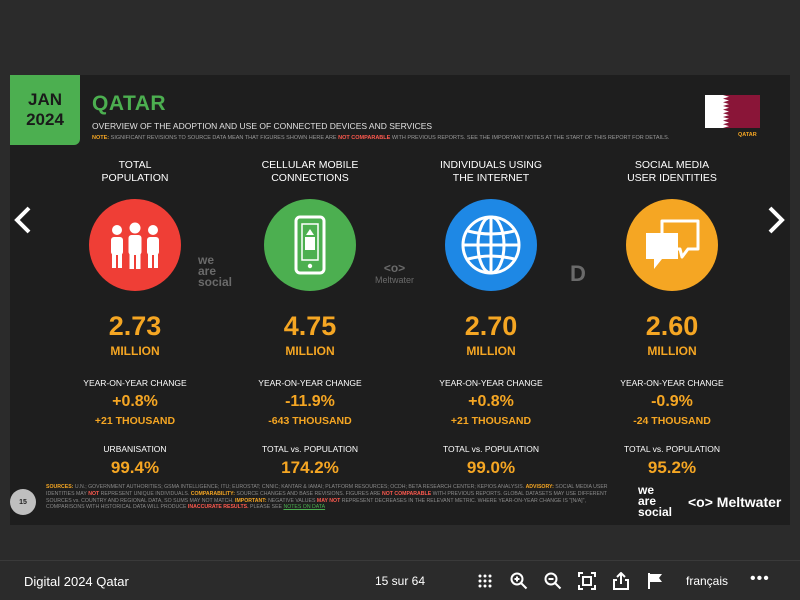  Describe the element at coordinates (655, 581) in the screenshot. I see `flag-icon` at that location.